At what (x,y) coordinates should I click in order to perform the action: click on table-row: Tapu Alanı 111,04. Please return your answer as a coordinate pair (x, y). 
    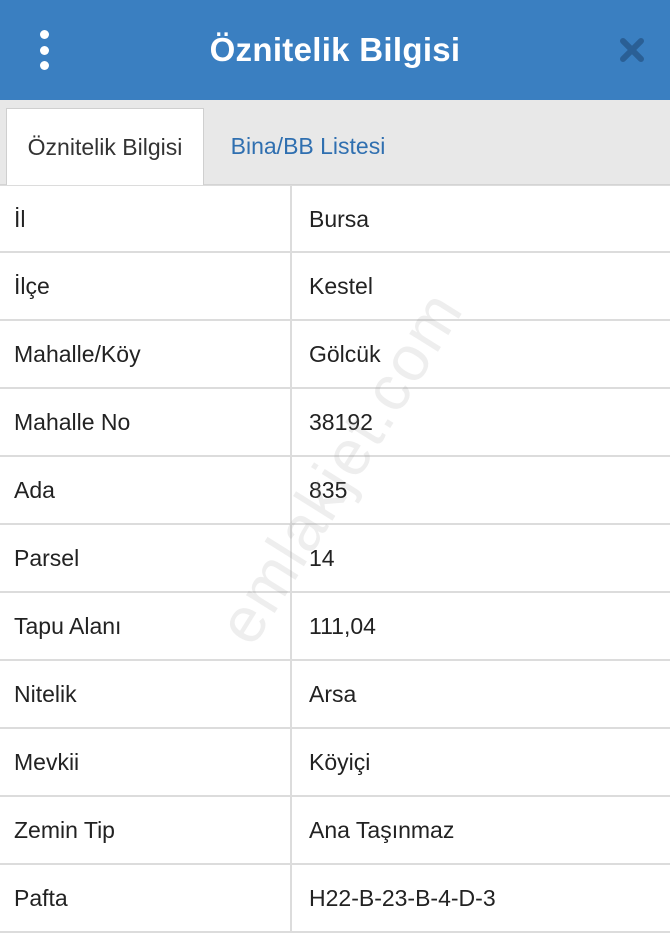
    Looking at the image, I should click on (335, 627).